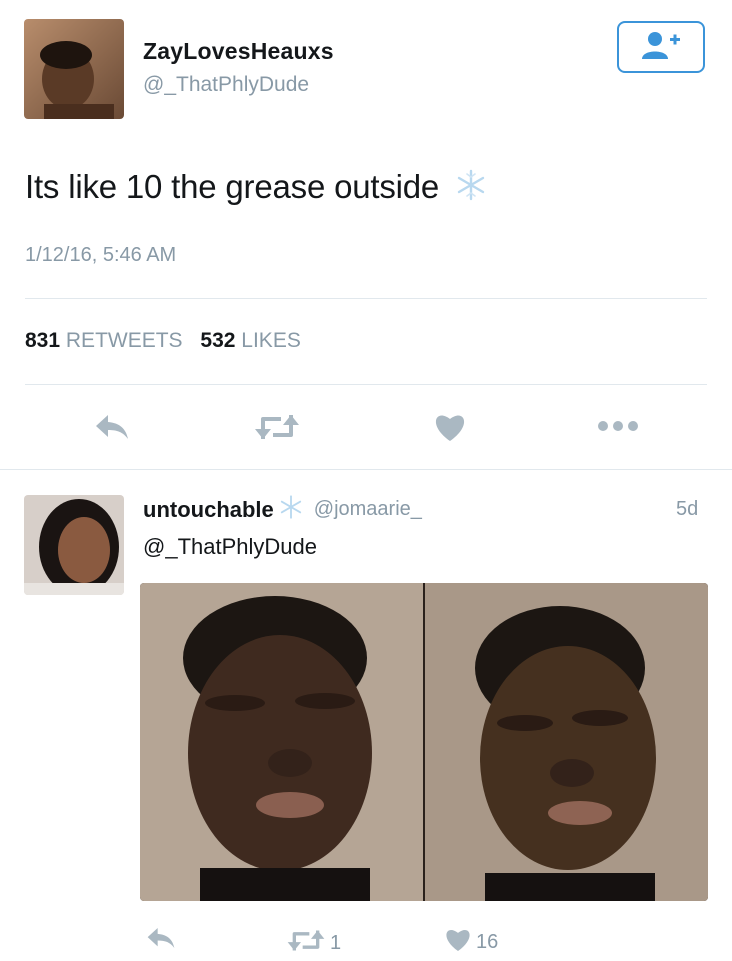  I want to click on like-count: 532, so click(218, 340).